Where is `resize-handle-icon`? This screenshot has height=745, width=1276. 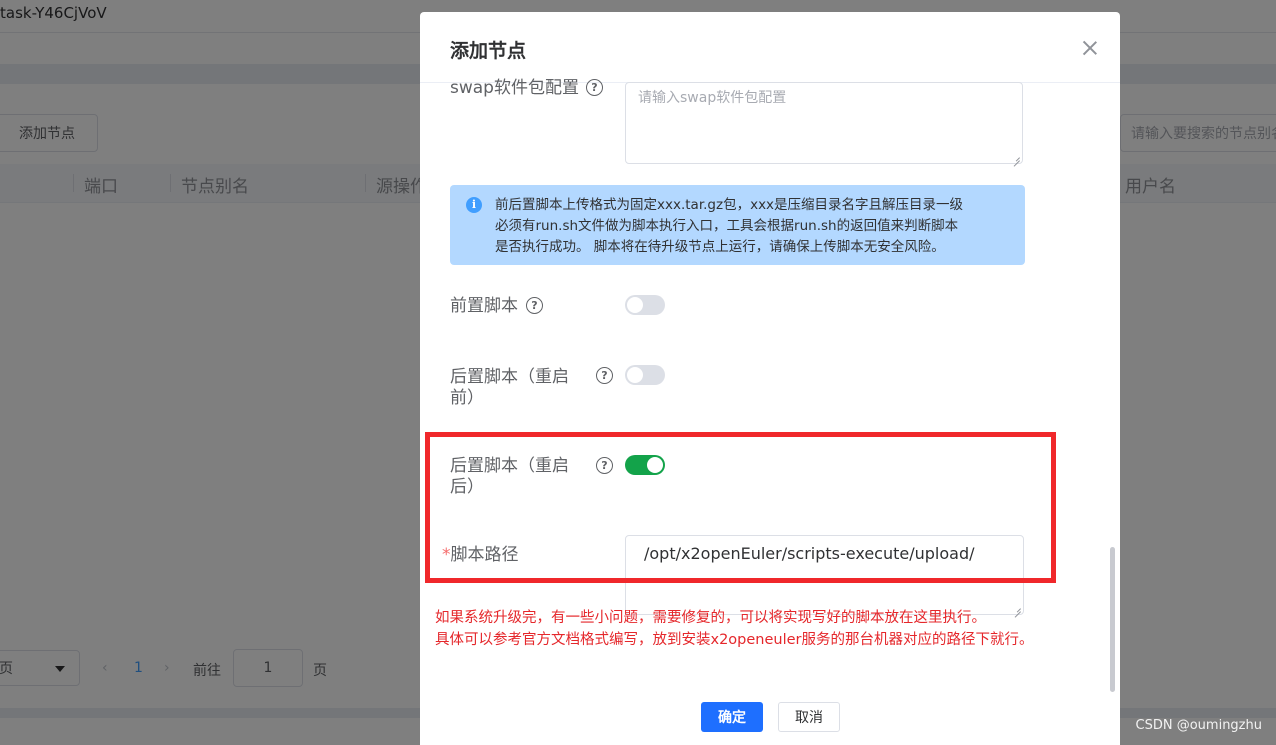
resize-handle-icon is located at coordinates (1016, 157).